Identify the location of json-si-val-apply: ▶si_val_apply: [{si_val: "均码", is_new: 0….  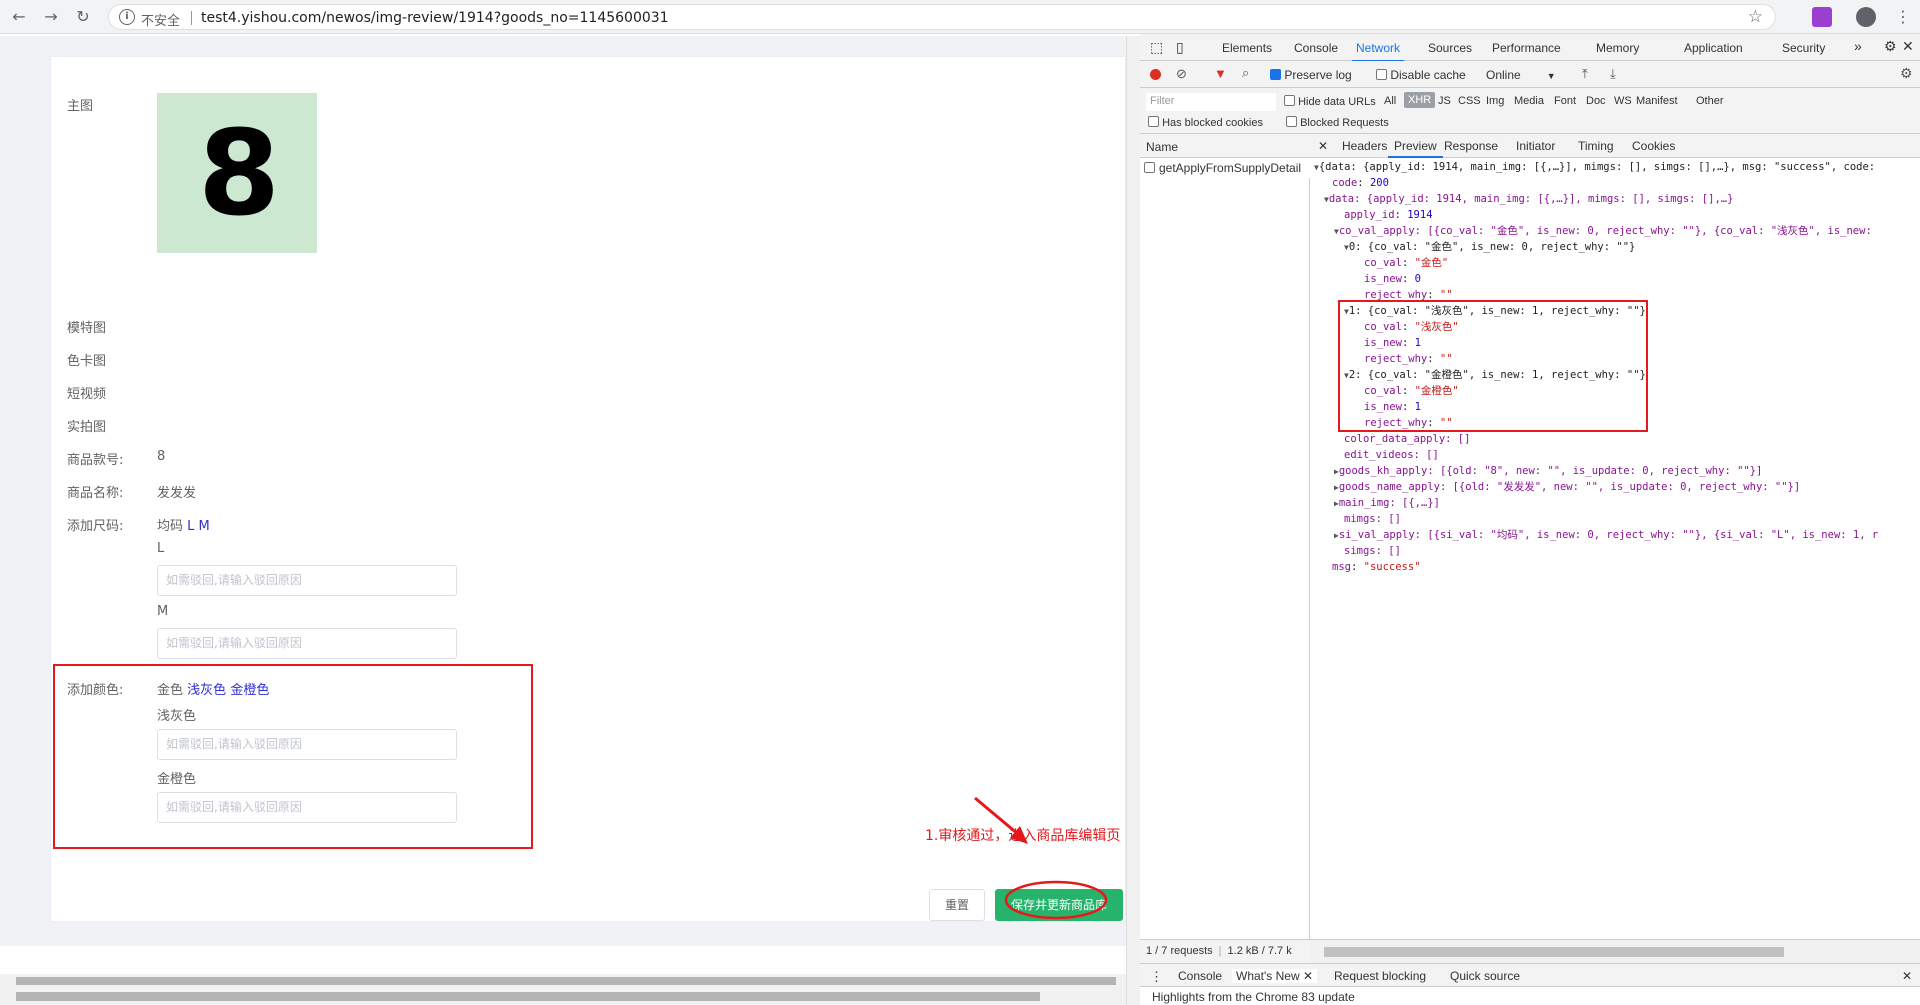
(1606, 536).